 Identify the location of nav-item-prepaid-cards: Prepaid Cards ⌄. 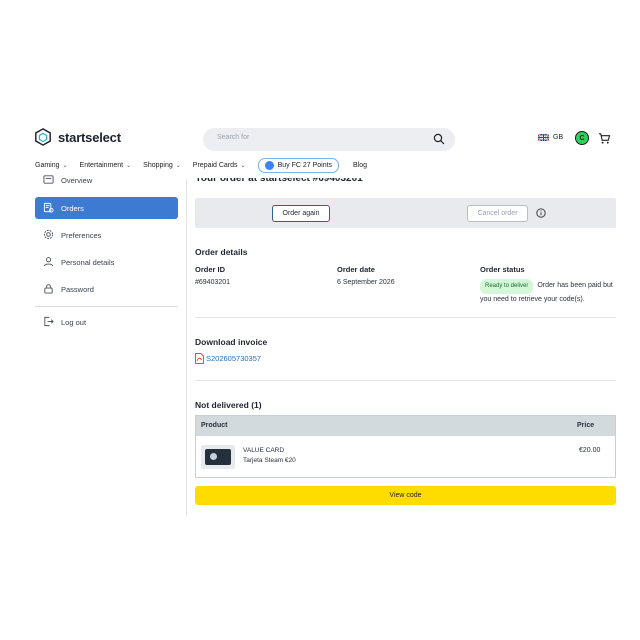
(219, 165).